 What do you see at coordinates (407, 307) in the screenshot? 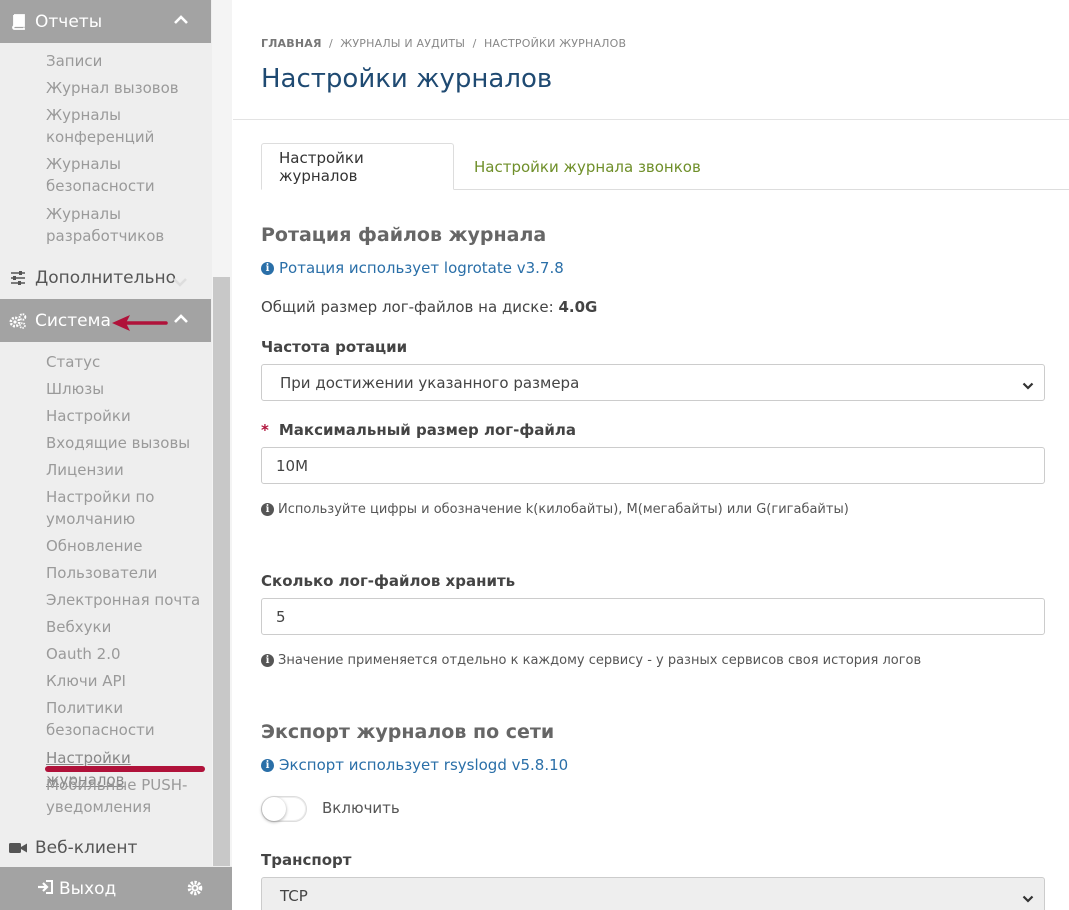
I see `disk-size-label: Общий размер лог-файлов на диске:` at bounding box center [407, 307].